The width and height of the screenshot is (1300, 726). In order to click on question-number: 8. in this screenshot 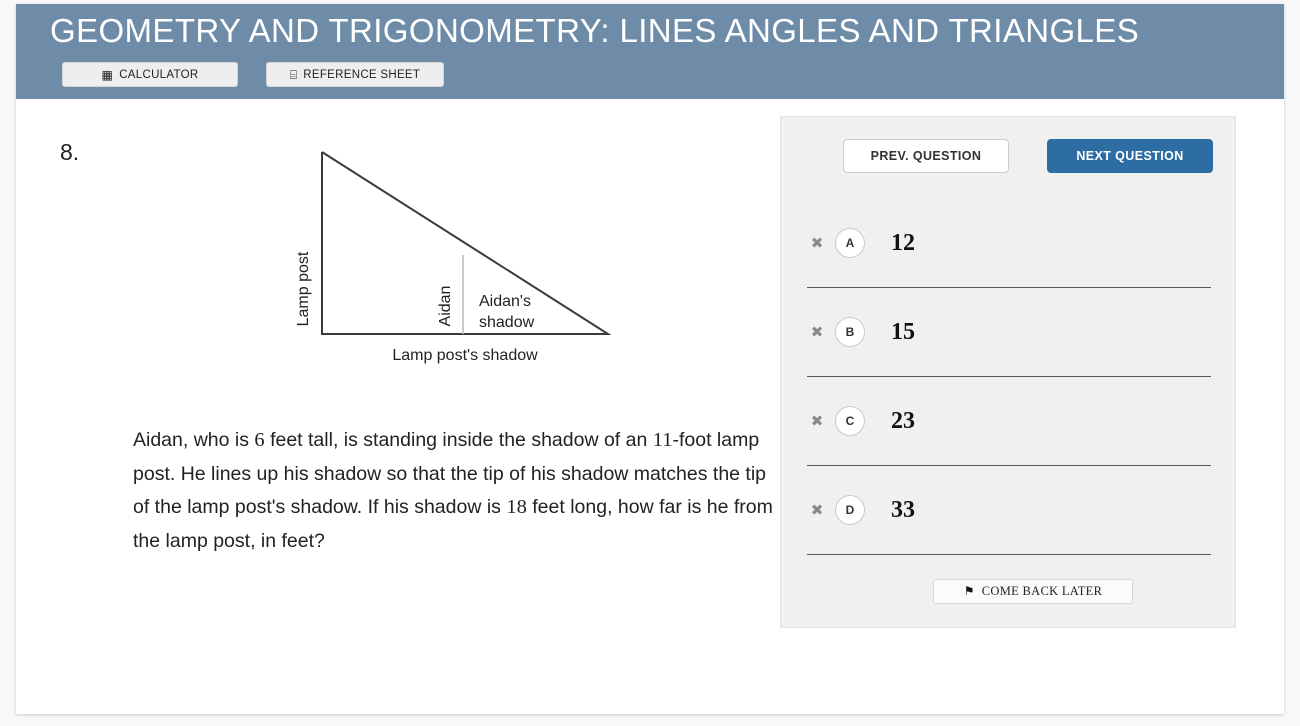, I will do `click(70, 152)`.